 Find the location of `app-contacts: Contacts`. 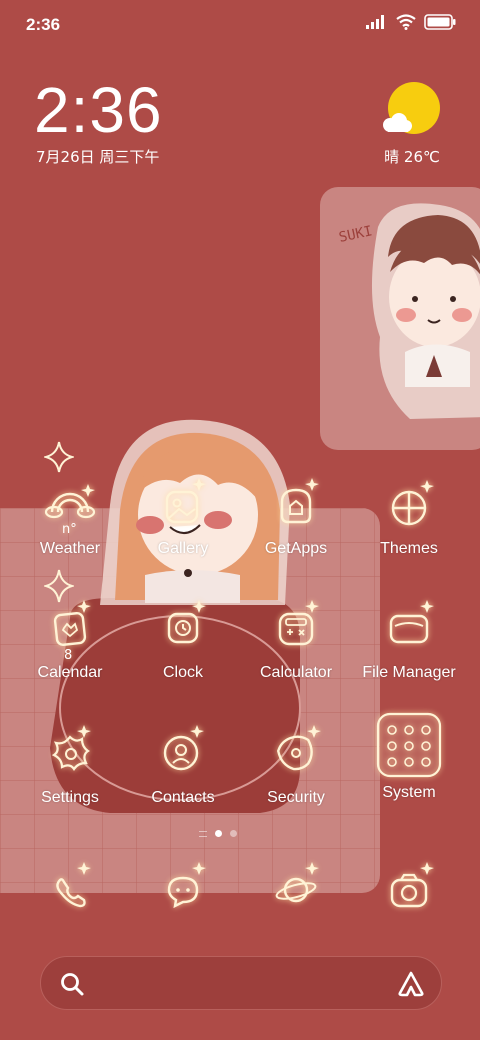

app-contacts: Contacts is located at coordinates (183, 766).